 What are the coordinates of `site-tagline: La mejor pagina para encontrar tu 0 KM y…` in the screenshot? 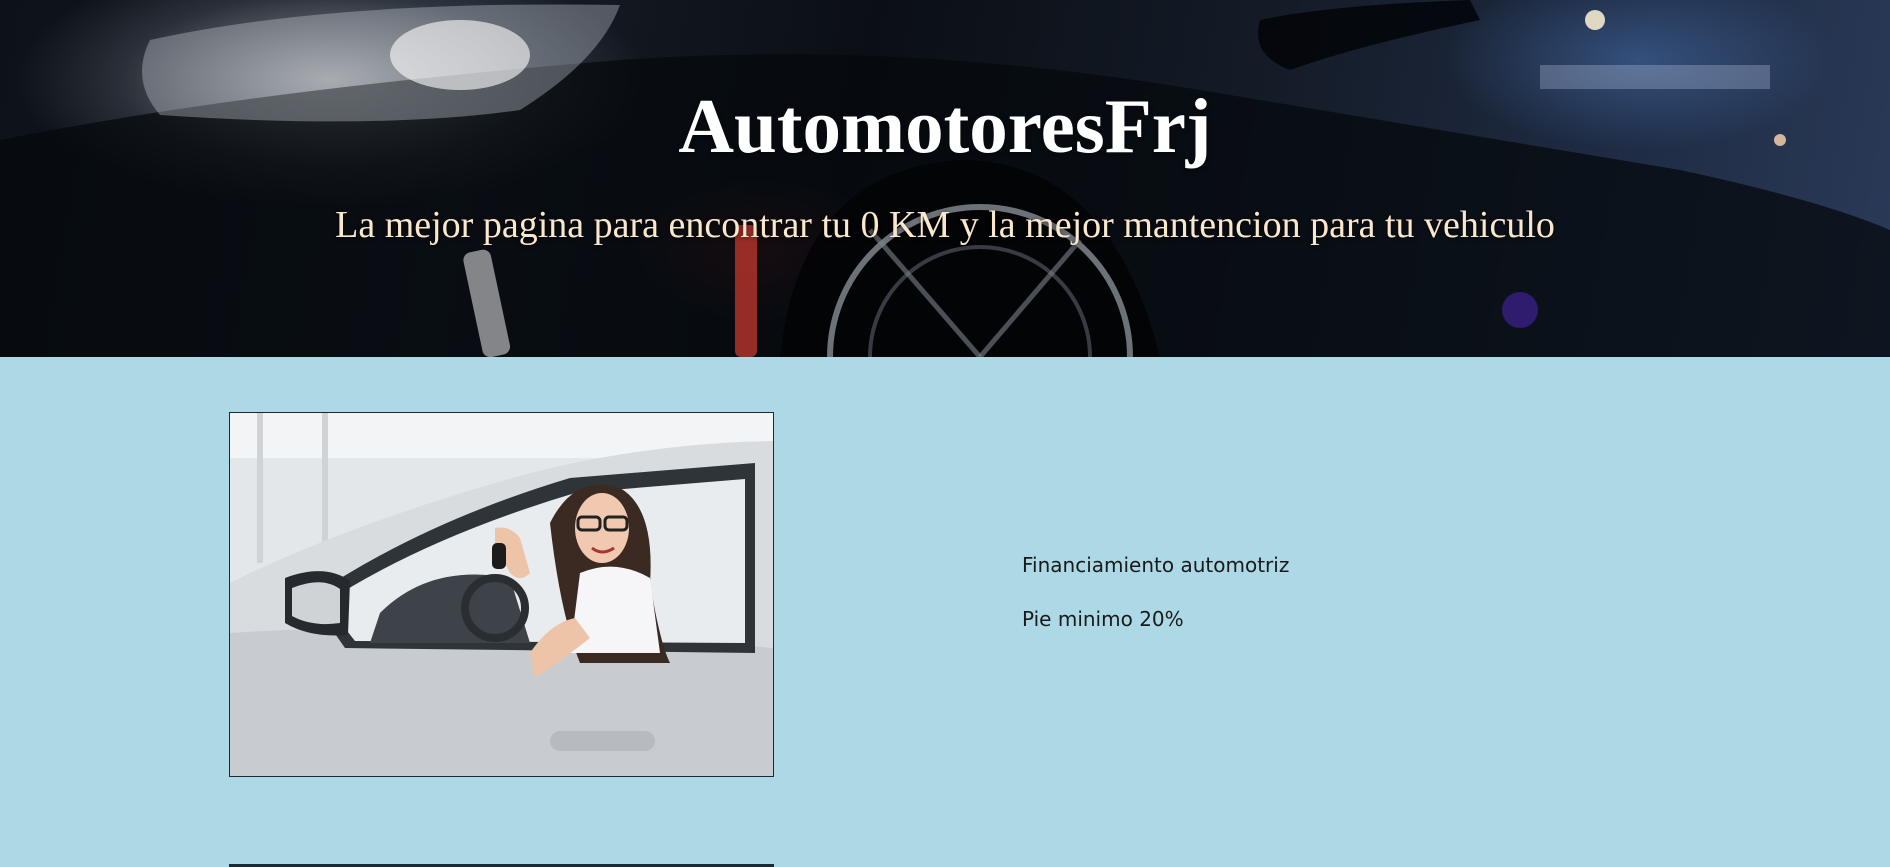 It's located at (945, 225).